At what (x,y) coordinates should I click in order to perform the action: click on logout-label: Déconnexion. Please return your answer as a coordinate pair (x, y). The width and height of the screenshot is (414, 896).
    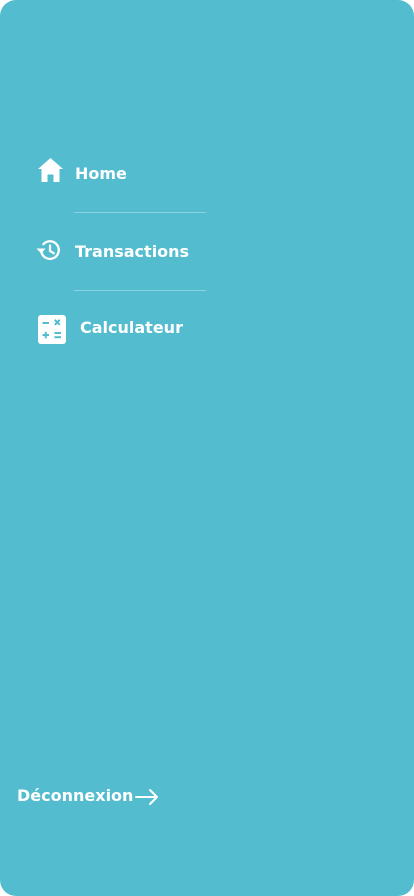
    Looking at the image, I should click on (75, 795).